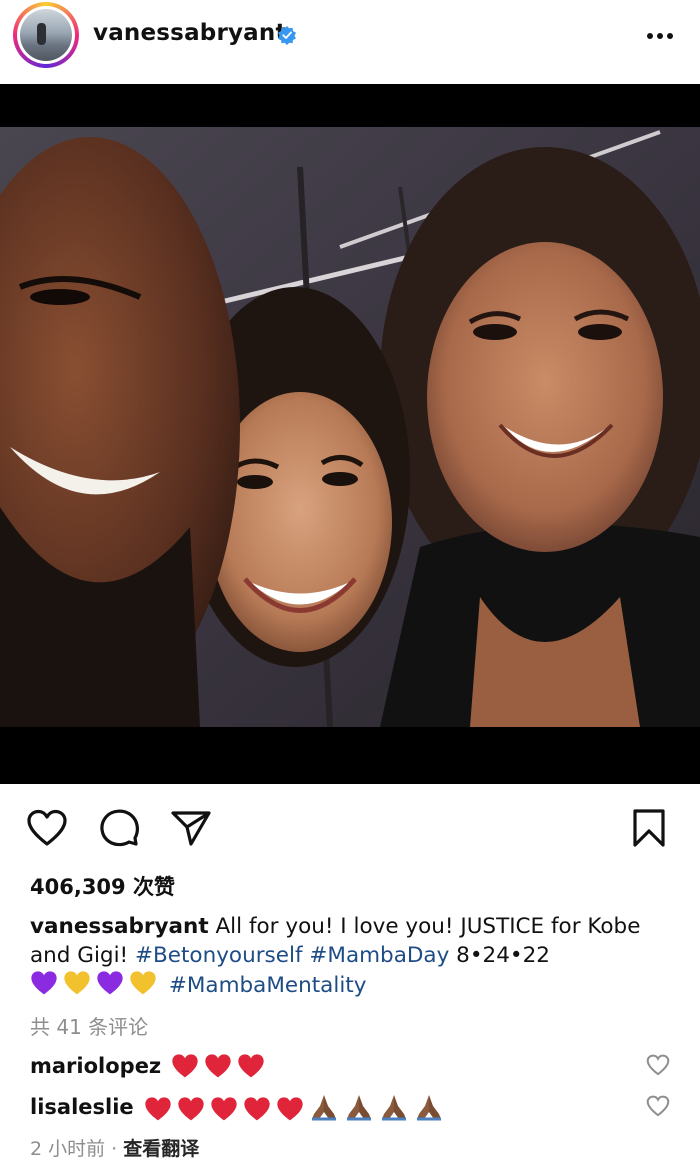 Image resolution: width=700 pixels, height=1168 pixels. Describe the element at coordinates (350, 42) in the screenshot. I see `post-header: vanessabryant` at that location.